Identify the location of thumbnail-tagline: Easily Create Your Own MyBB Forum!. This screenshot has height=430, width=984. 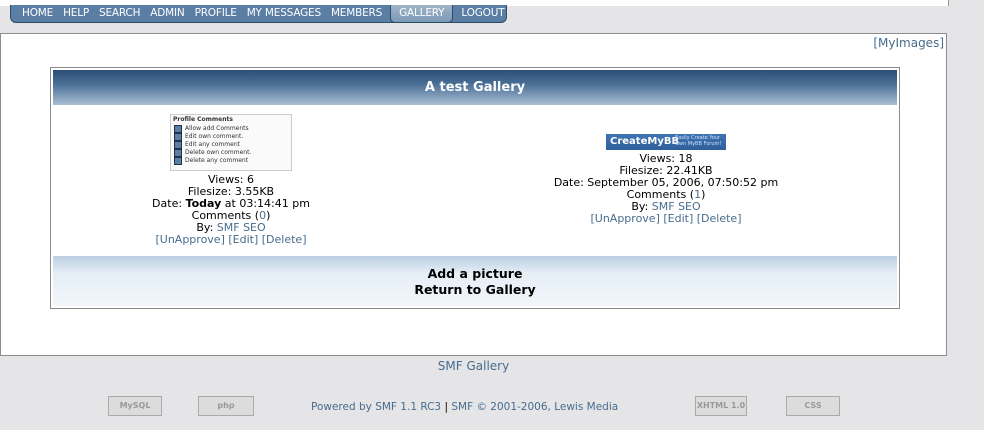
(698, 141).